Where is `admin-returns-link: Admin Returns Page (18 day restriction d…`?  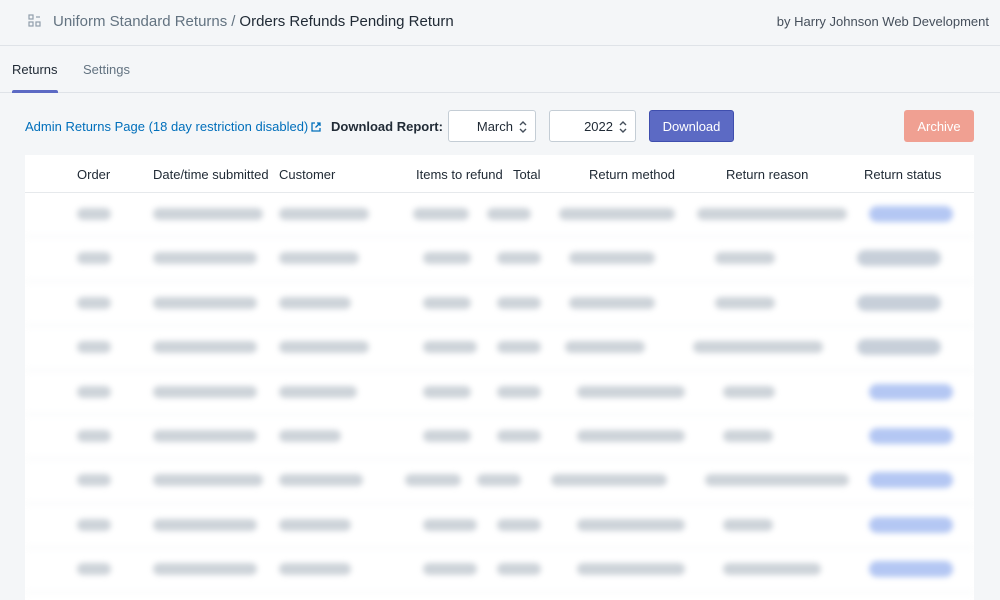
admin-returns-link: Admin Returns Page (18 day restriction d… is located at coordinates (173, 126).